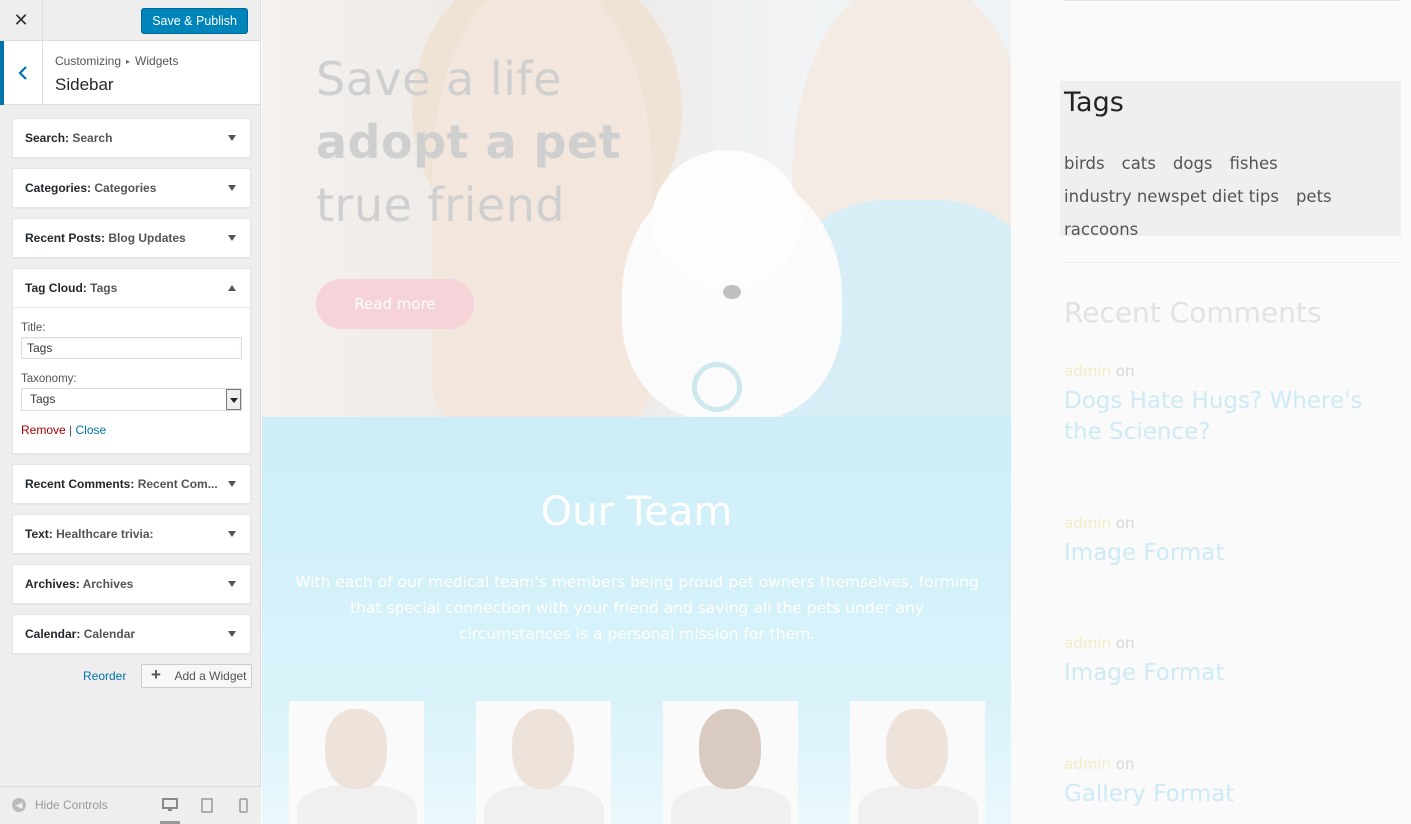  What do you see at coordinates (51, 634) in the screenshot?
I see `widget-type: Calendar` at bounding box center [51, 634].